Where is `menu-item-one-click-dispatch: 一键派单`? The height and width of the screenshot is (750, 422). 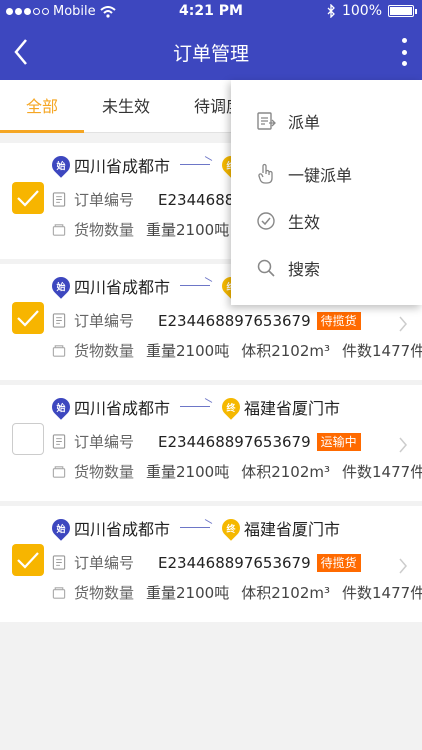 menu-item-one-click-dispatch: 一键派单 is located at coordinates (326, 174).